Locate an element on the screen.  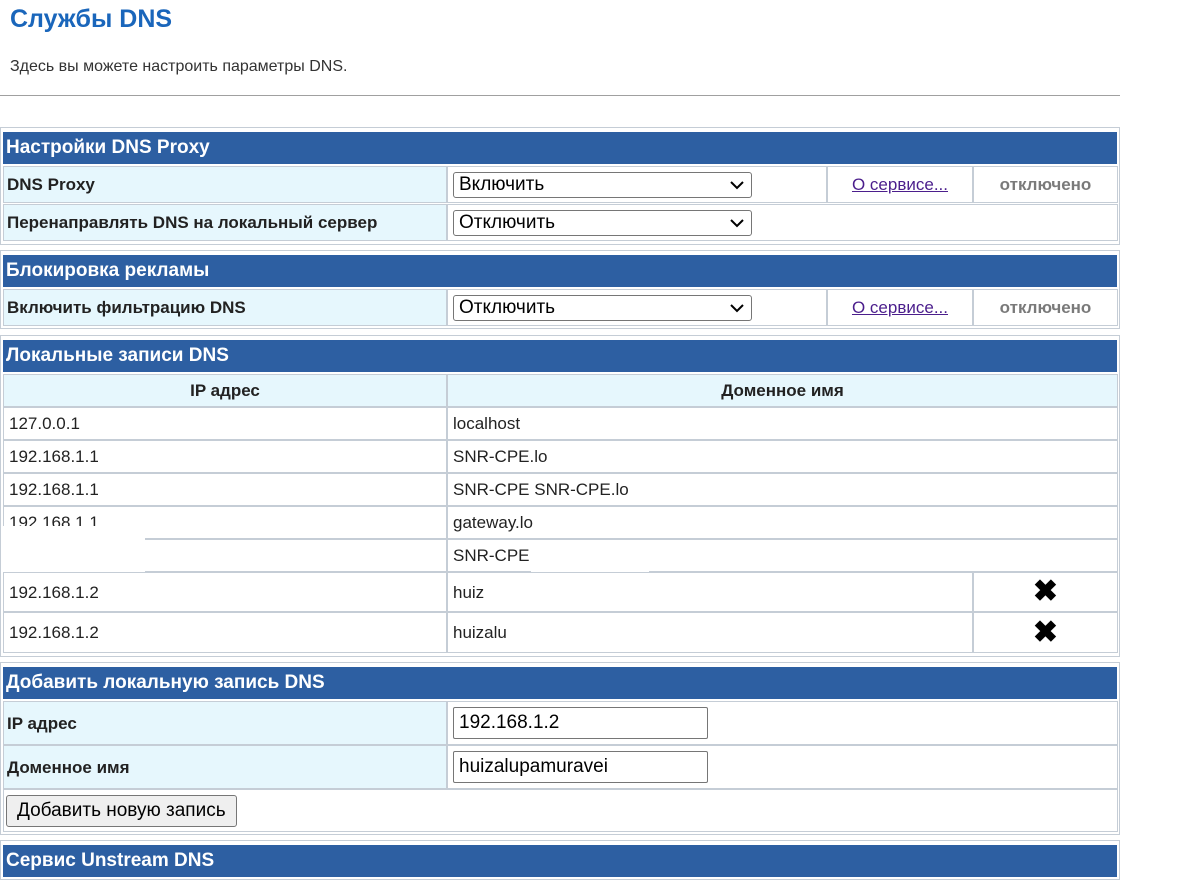
dns-redirect-label: Перенаправлять DNS на локальный сервер is located at coordinates (225, 222).